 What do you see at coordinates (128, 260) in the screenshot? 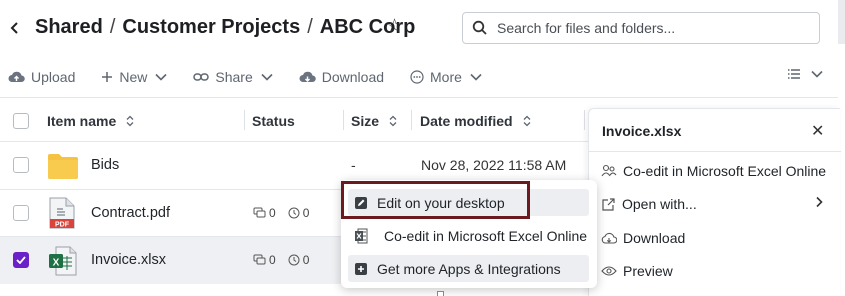
I see `file-name: Invoice.xlsx` at bounding box center [128, 260].